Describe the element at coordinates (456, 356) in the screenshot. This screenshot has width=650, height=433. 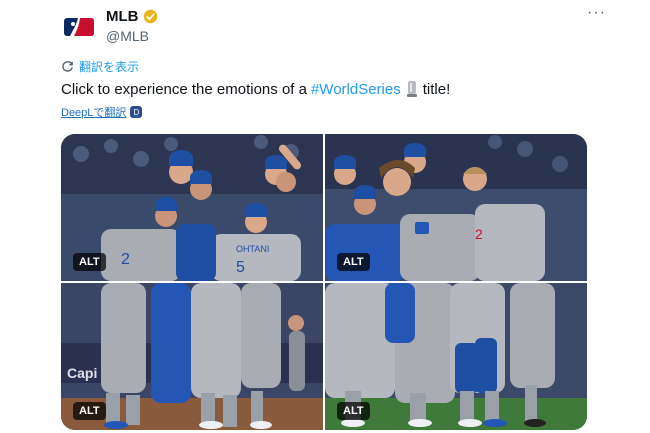
I see `photo-4: ALT` at that location.